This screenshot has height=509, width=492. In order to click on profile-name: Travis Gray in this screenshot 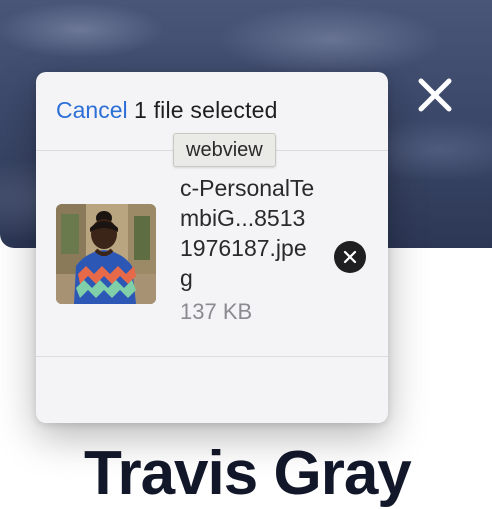, I will do `click(248, 473)`.